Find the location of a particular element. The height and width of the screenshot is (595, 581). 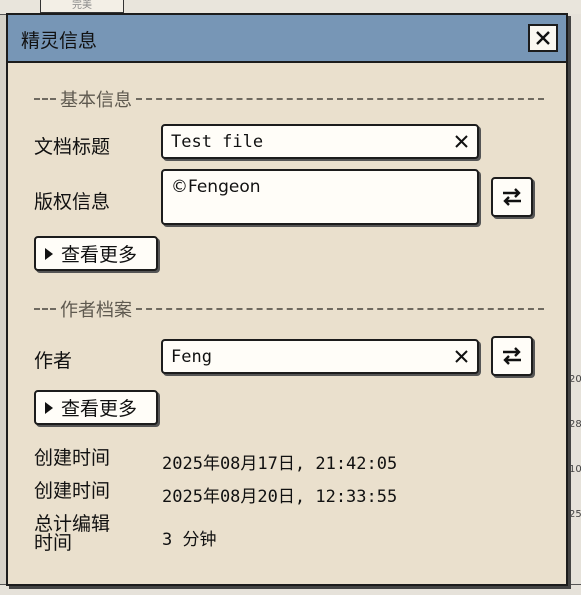

doc-title-input: Test file is located at coordinates (320, 141).